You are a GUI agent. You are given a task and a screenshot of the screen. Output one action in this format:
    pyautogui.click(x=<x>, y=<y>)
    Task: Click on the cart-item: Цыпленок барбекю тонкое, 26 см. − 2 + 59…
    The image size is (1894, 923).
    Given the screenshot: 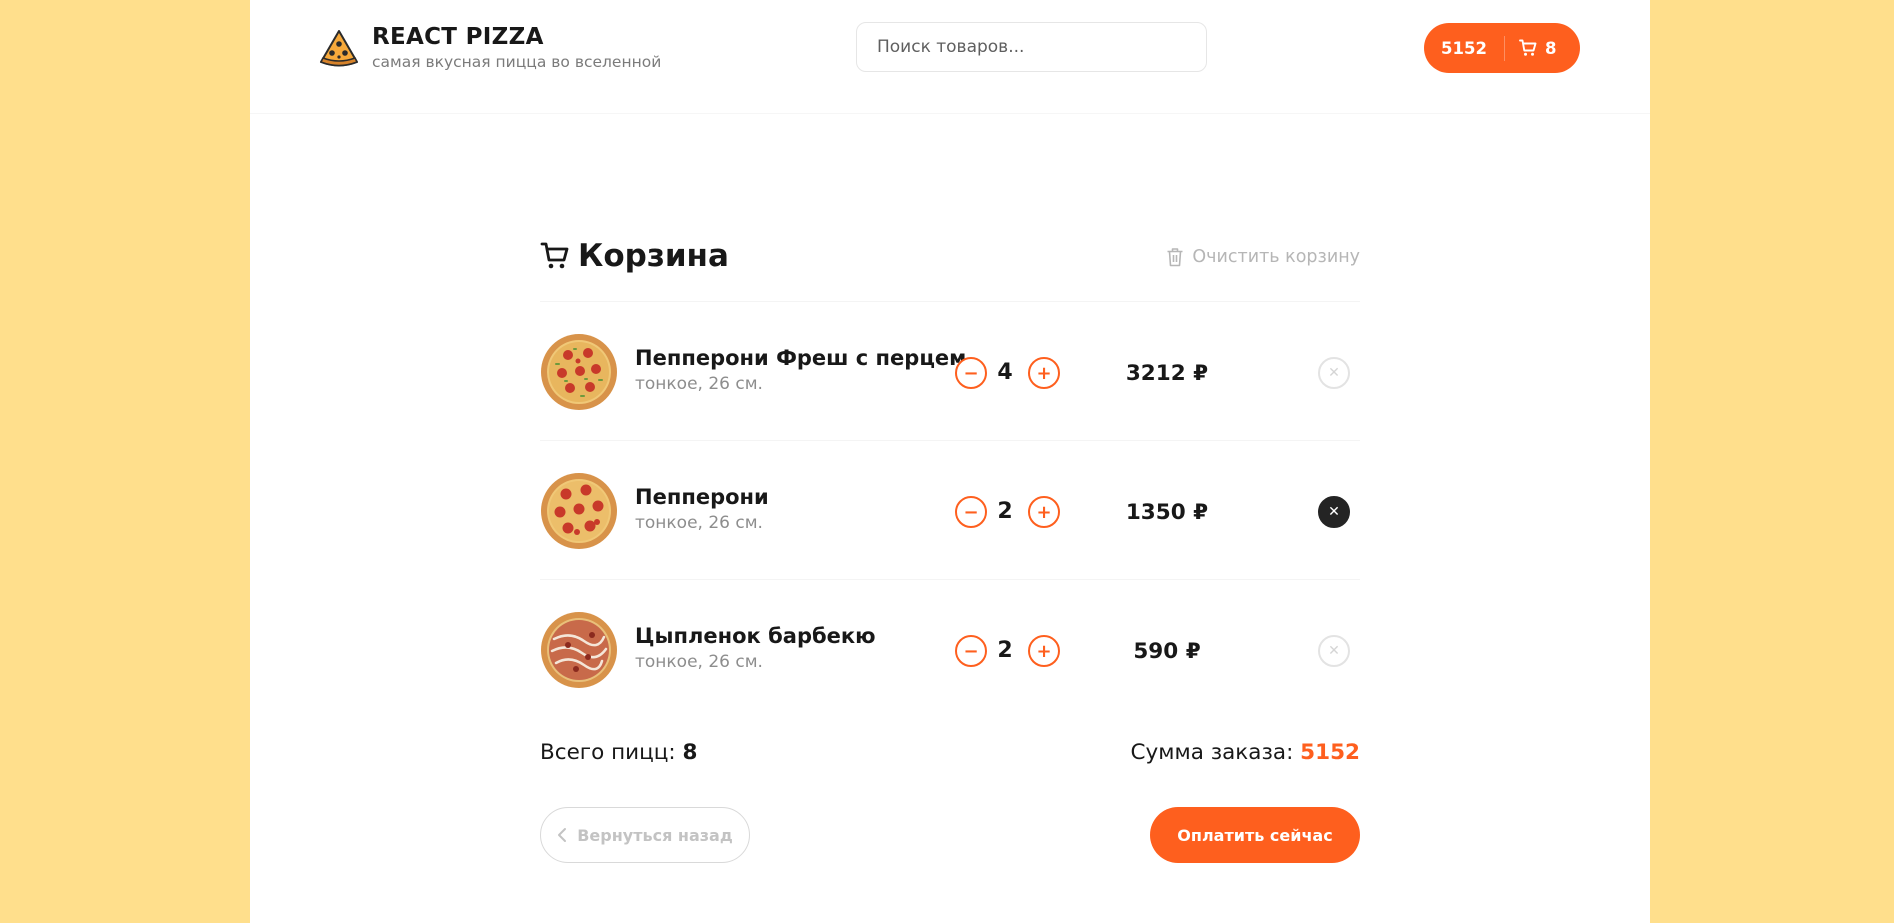 What is the action you would take?
    pyautogui.click(x=950, y=649)
    